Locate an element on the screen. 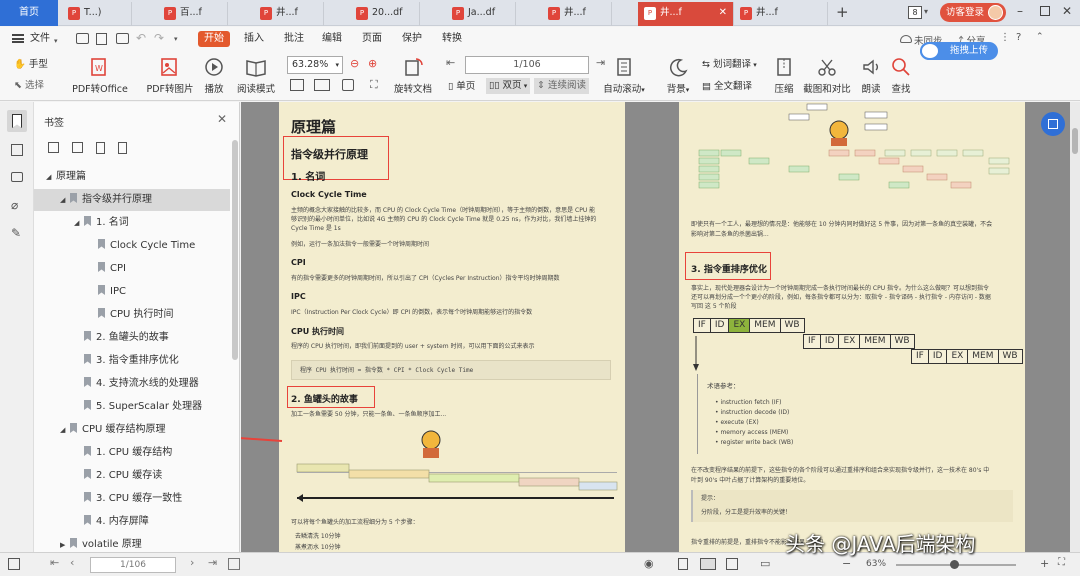  continuous-icon is located at coordinates (732, 564).